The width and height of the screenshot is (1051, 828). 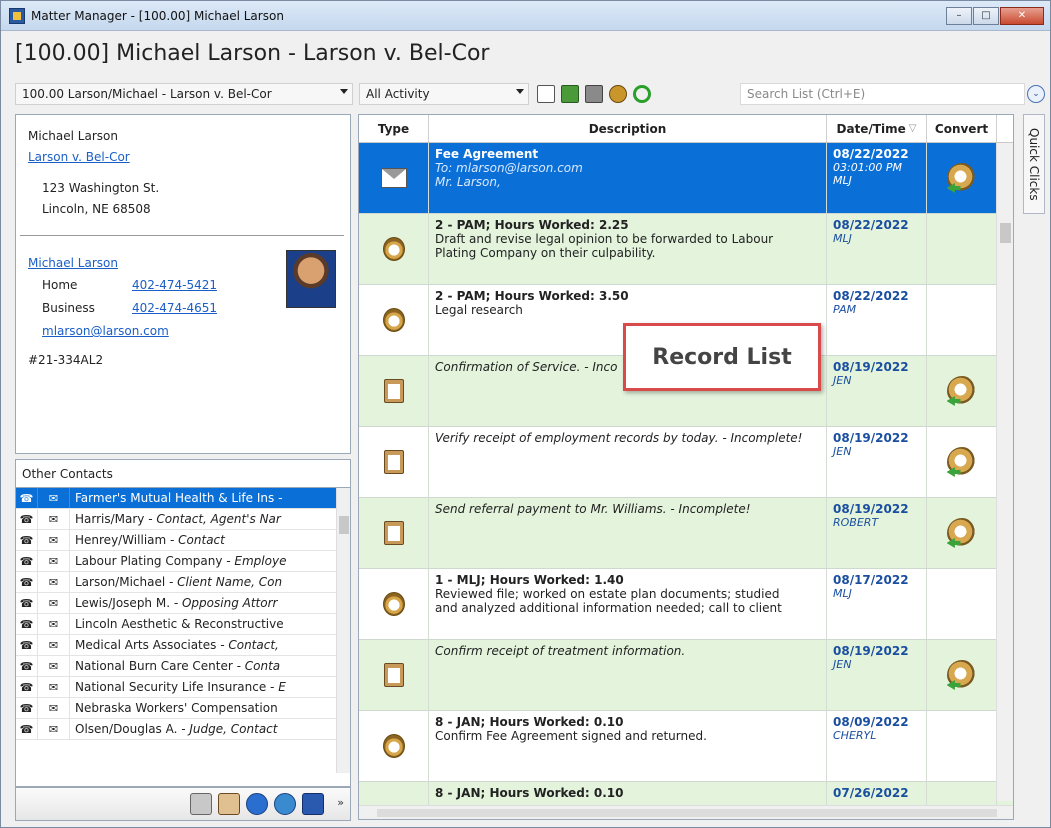 I want to click on minimize-button: –, so click(x=959, y=15).